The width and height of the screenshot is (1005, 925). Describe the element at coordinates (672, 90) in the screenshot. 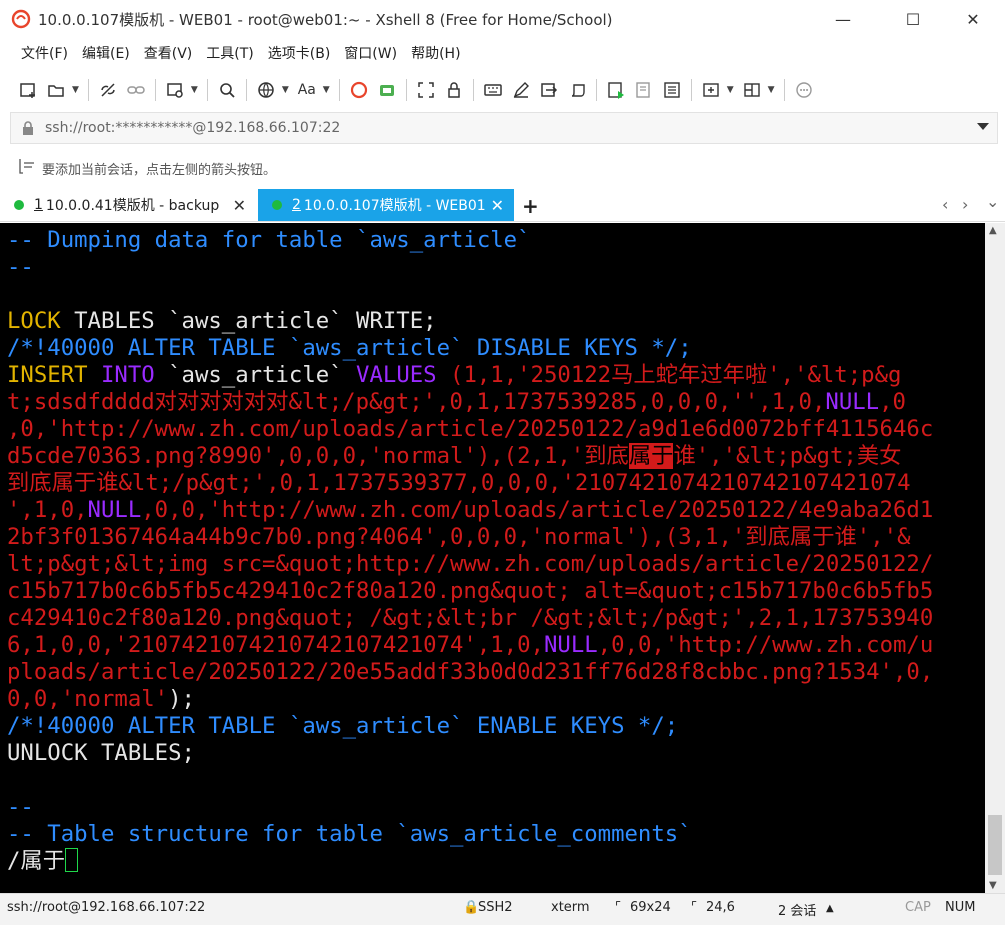

I see `log-icon` at that location.